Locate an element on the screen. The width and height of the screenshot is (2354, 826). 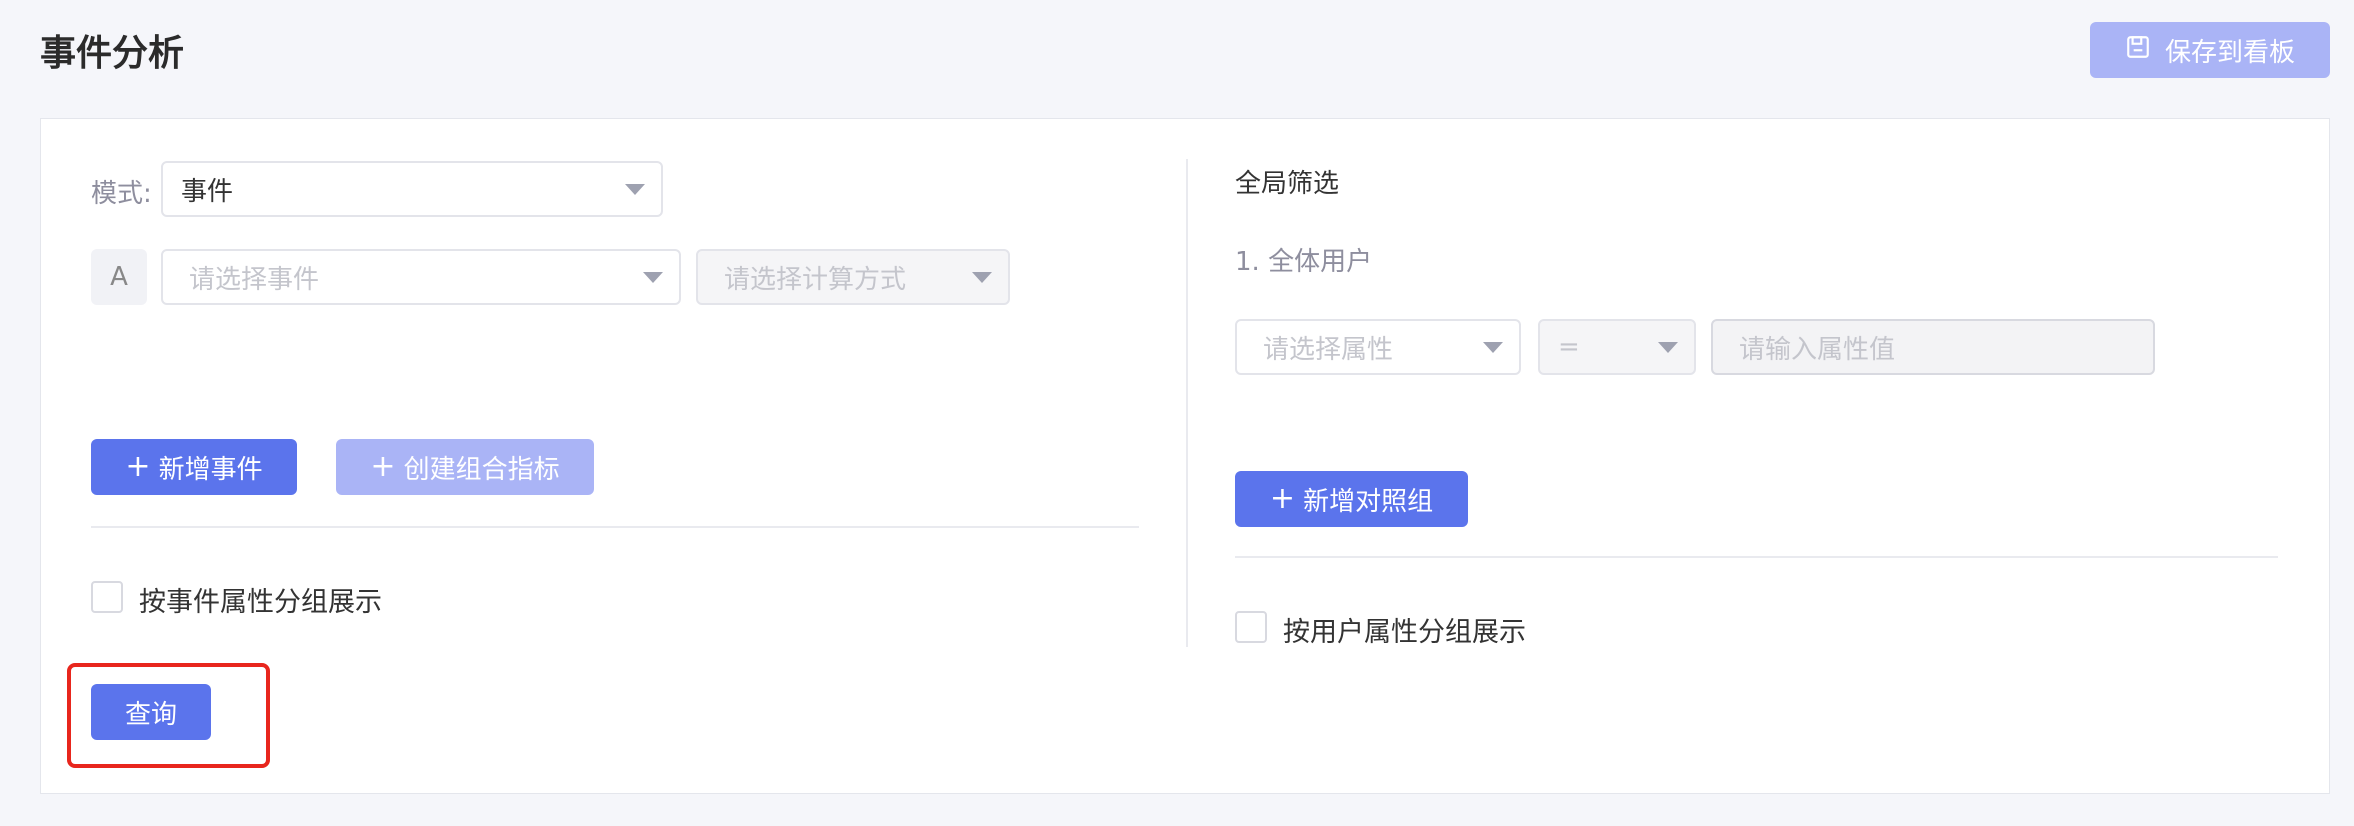
group-by-user-checkbox is located at coordinates (1251, 627).